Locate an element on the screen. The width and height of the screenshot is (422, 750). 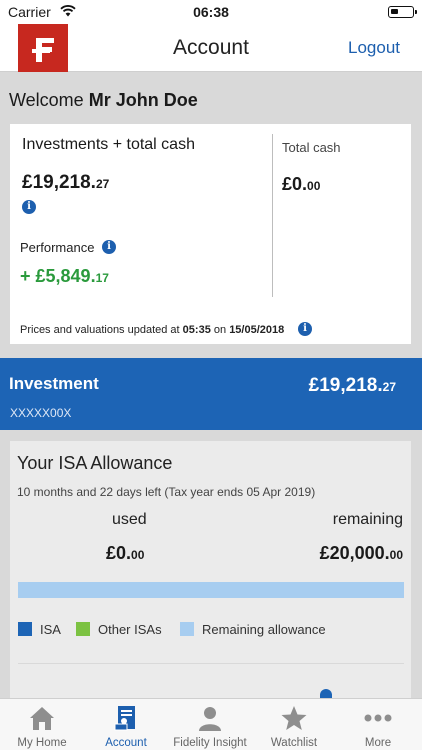
isa-remaining-value: £20,000.00 is located at coordinates (361, 553).